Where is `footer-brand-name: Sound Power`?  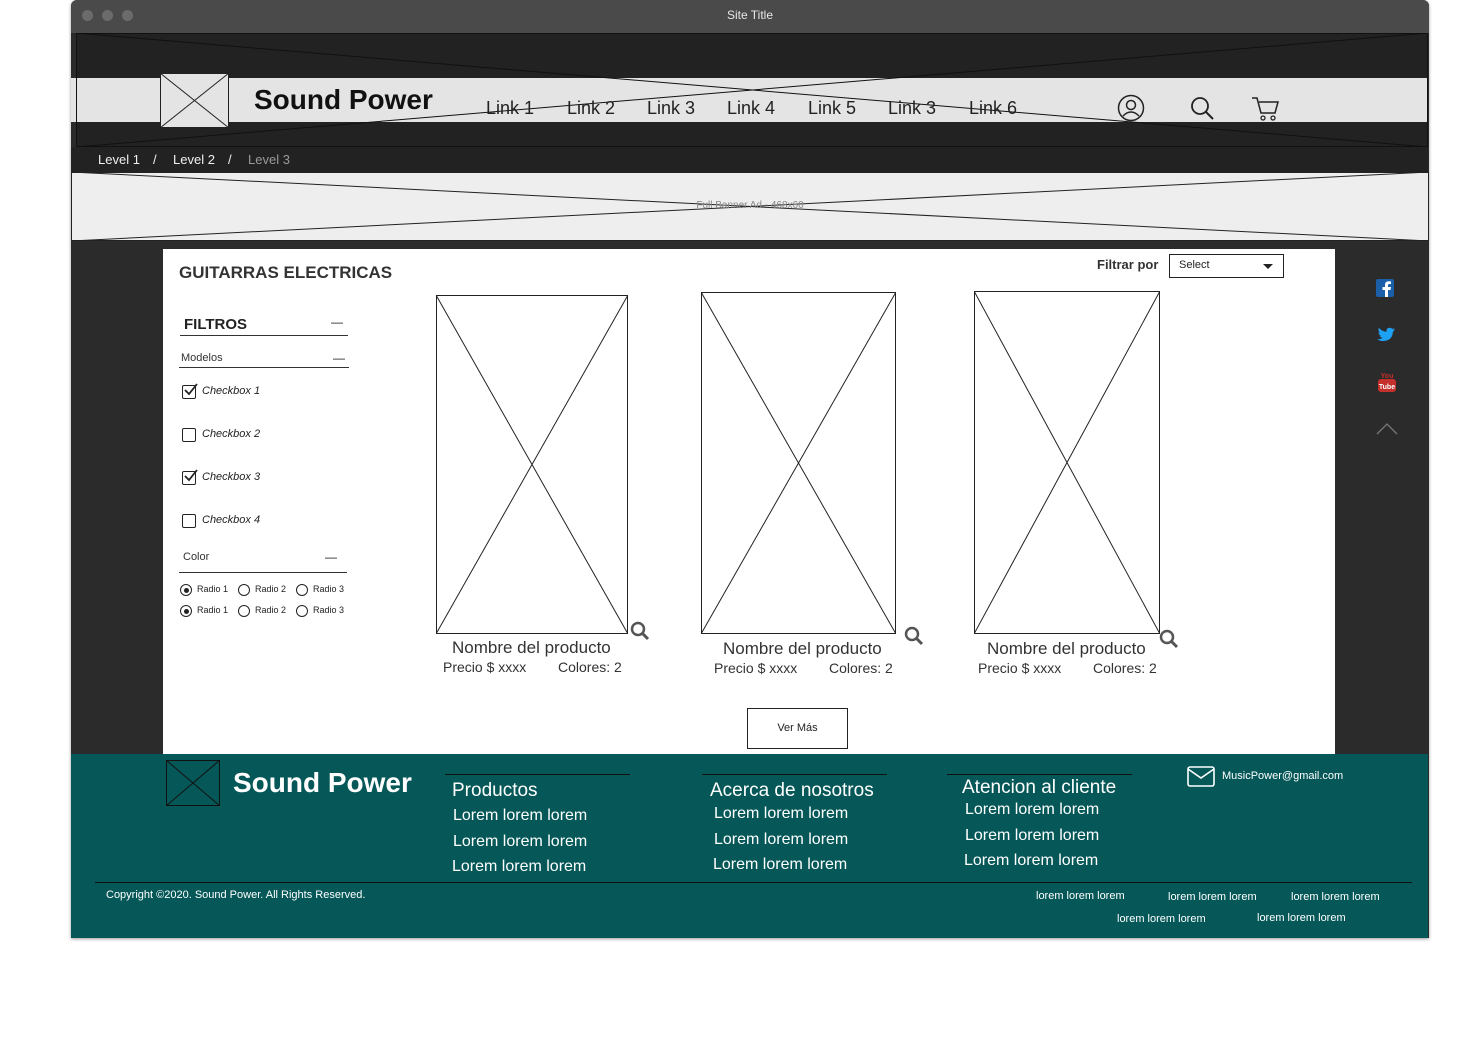
footer-brand-name: Sound Power is located at coordinates (322, 783).